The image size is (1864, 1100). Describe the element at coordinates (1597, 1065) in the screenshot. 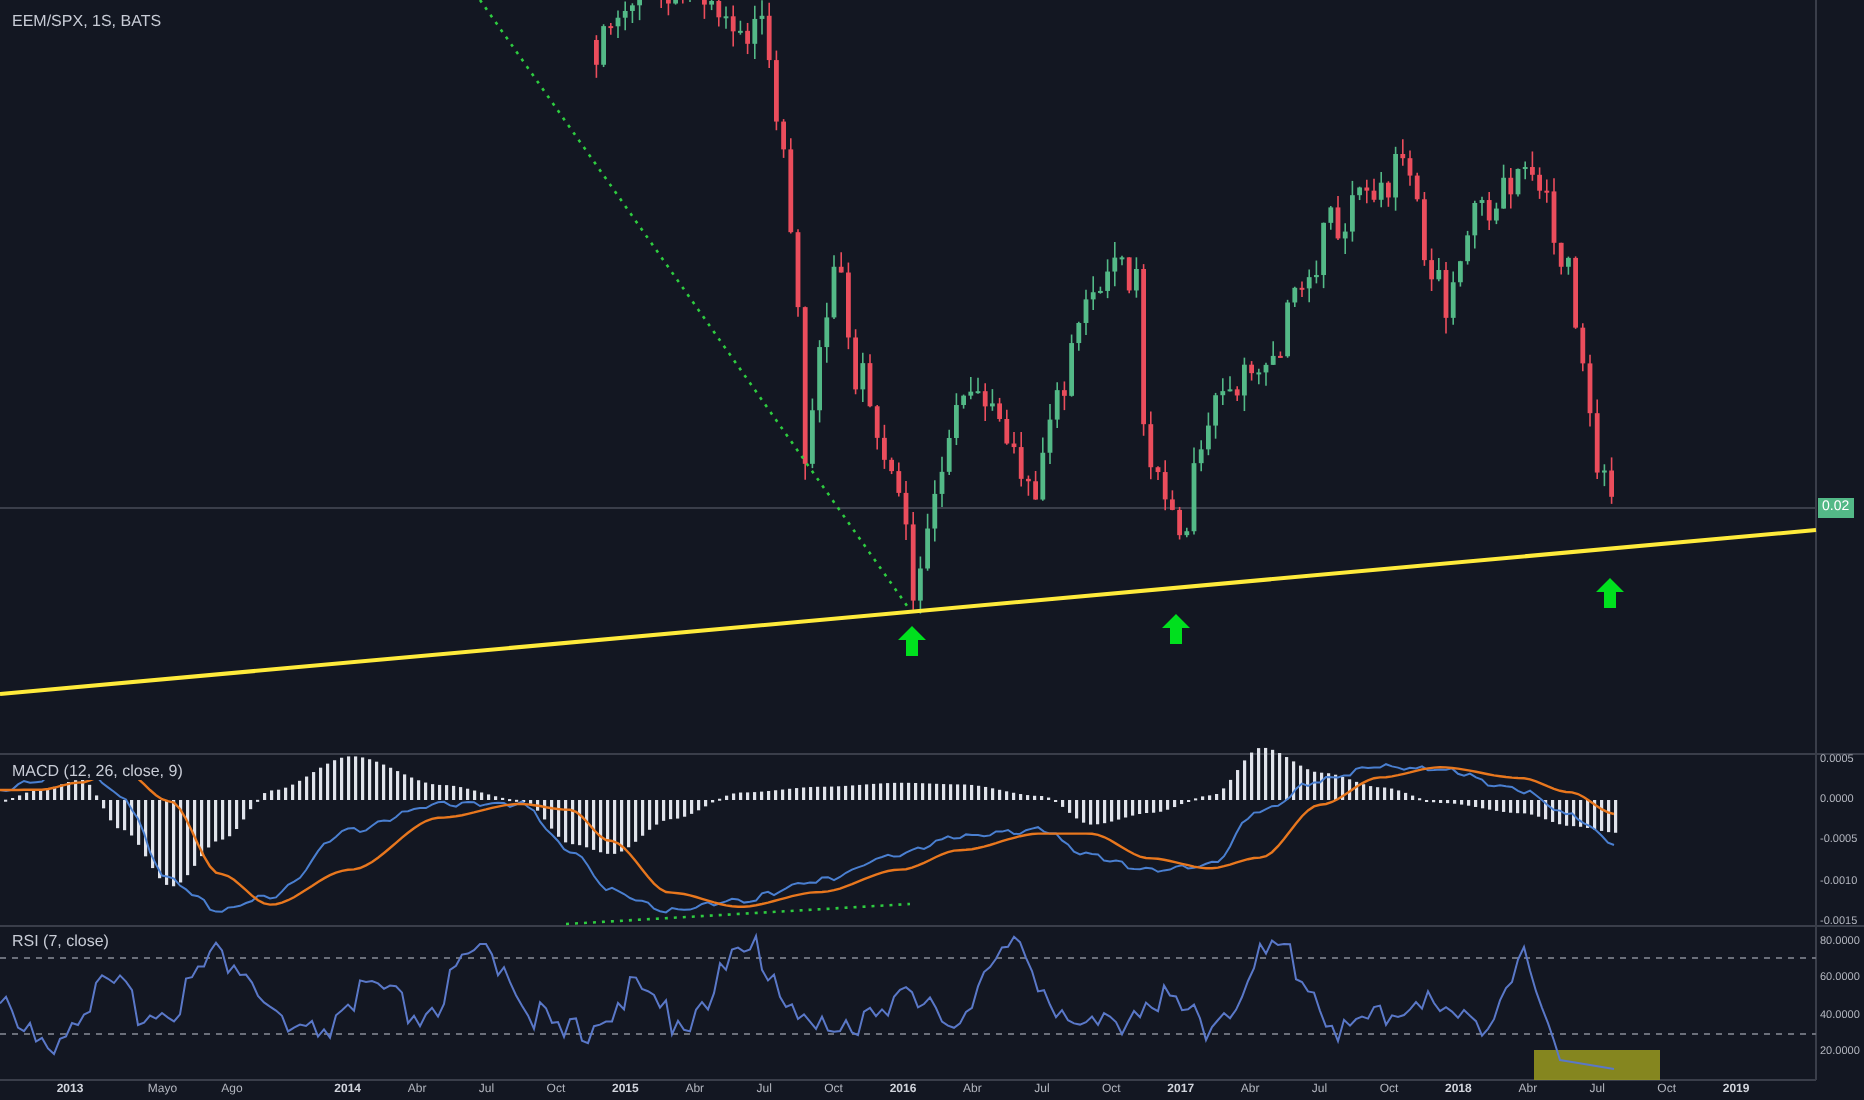

I see `highlight-box` at that location.